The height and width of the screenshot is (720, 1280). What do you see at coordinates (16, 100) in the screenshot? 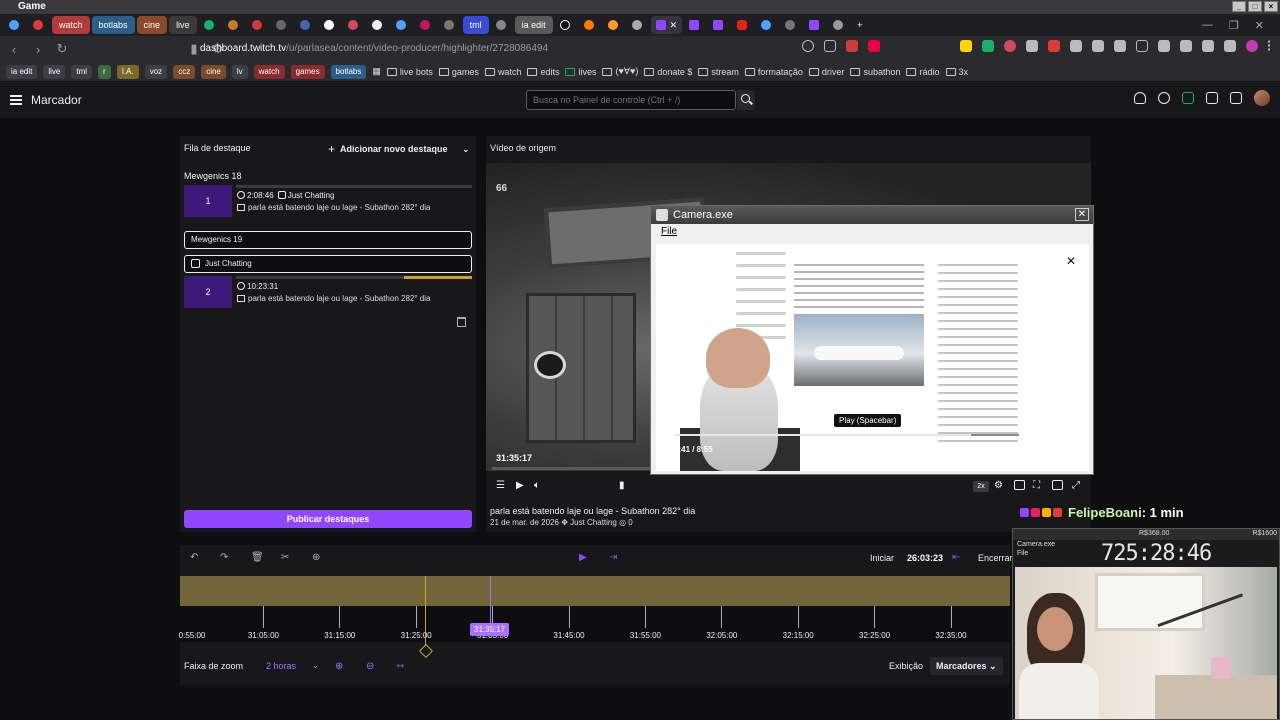
I see `menu-icon` at bounding box center [16, 100].